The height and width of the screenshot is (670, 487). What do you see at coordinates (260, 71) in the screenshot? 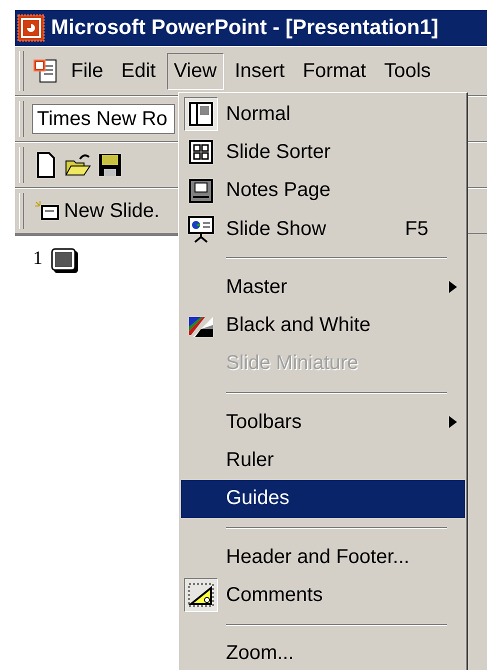
I see `menu-item: Insert` at bounding box center [260, 71].